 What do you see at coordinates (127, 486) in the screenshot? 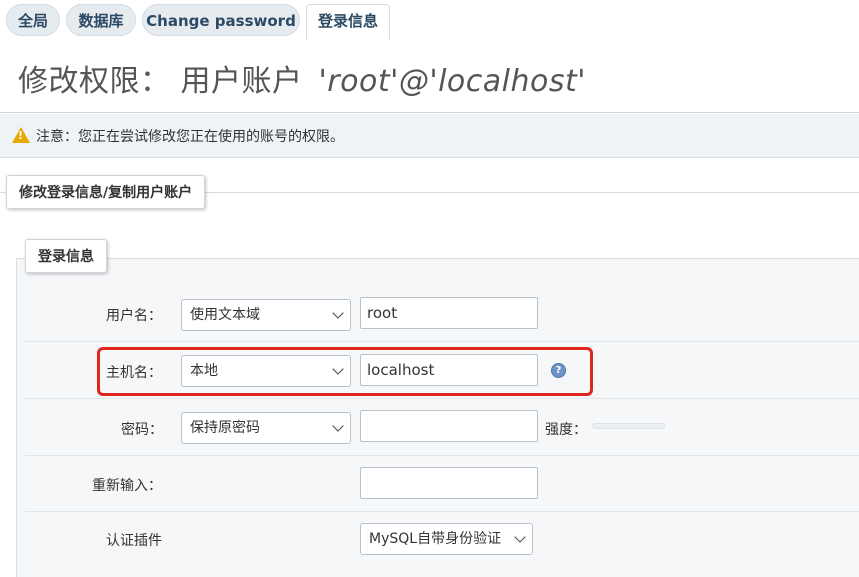
I see `retype-label: 重新输入：` at bounding box center [127, 486].